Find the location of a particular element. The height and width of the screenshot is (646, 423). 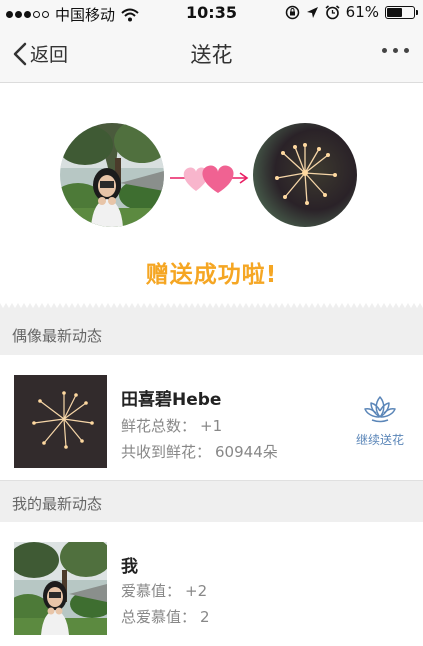

idol-avatar is located at coordinates (305, 175).